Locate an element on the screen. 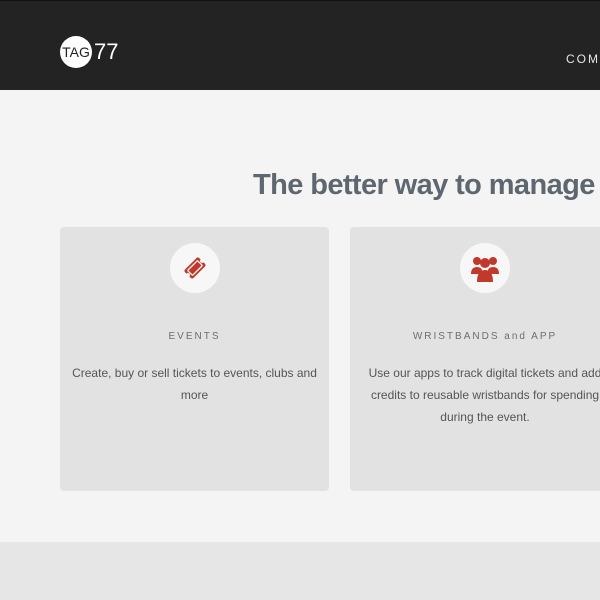 The image size is (600, 600). logo-badge: TAG is located at coordinates (76, 52).